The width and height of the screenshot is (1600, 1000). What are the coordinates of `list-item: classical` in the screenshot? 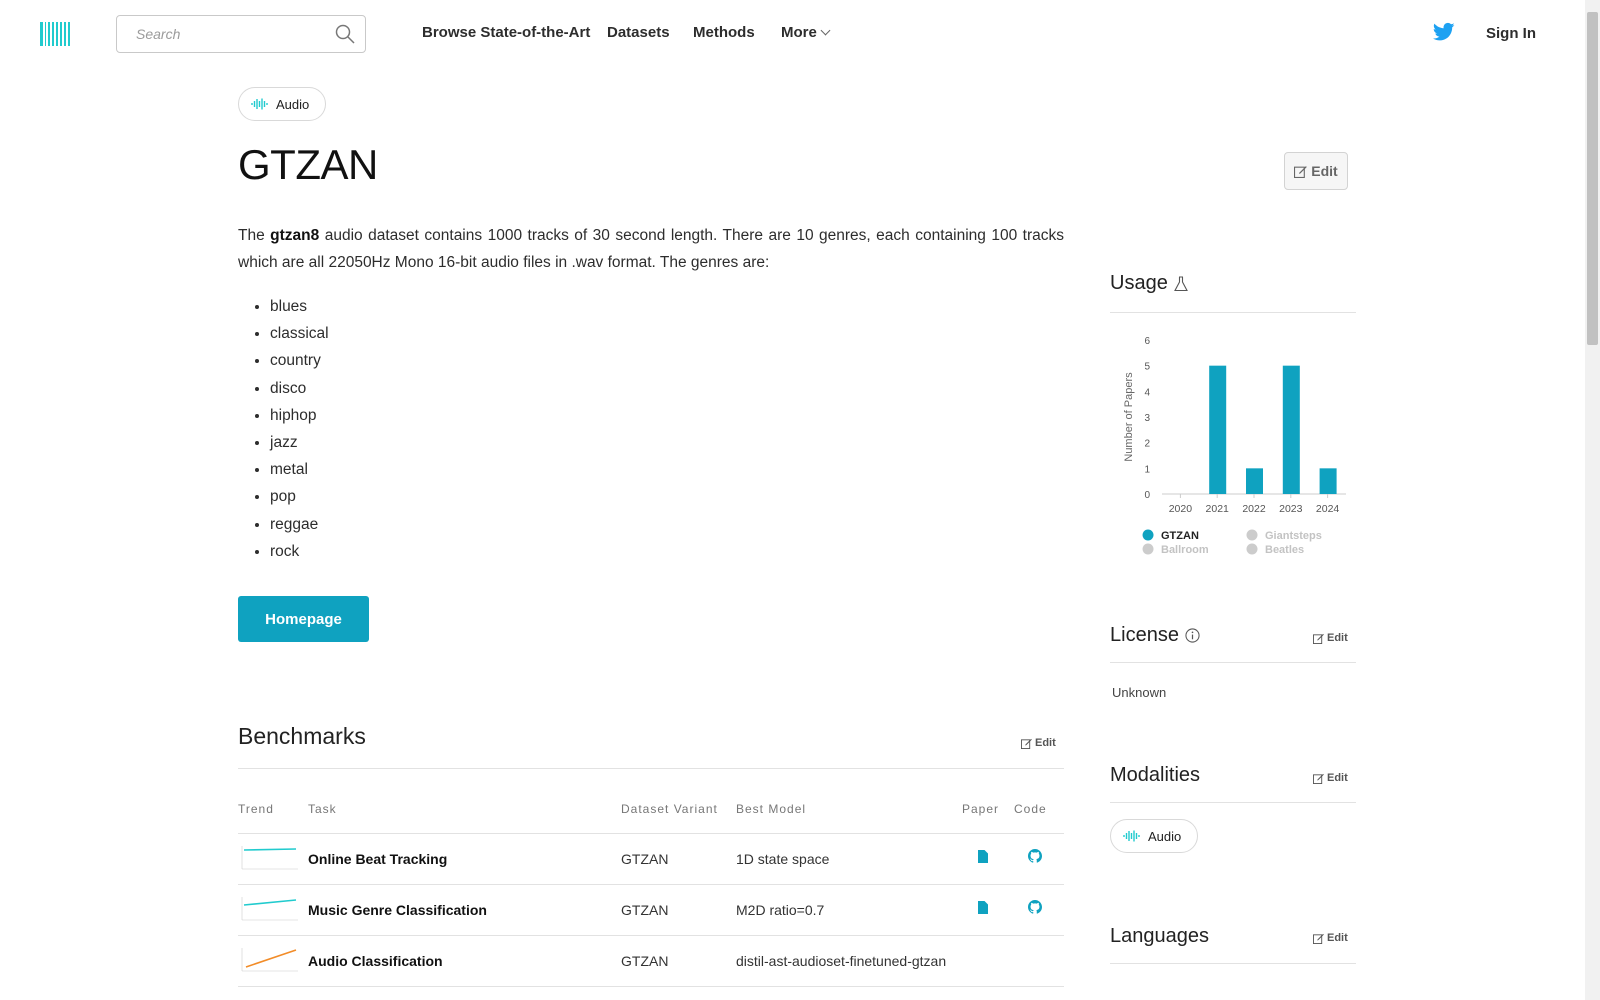 It's located at (299, 333).